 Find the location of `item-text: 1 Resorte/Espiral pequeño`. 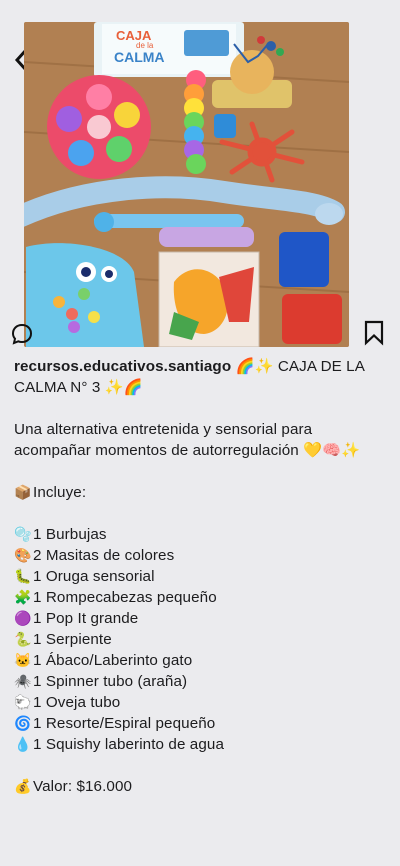

item-text: 1 Resorte/Espiral pequeño is located at coordinates (124, 723).